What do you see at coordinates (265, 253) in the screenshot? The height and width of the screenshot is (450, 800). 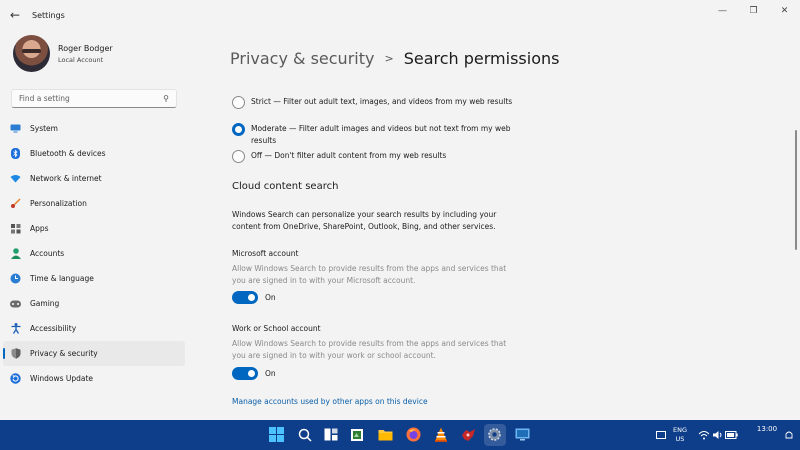 I see `microsoft-account-heading: Microsoft account` at bounding box center [265, 253].